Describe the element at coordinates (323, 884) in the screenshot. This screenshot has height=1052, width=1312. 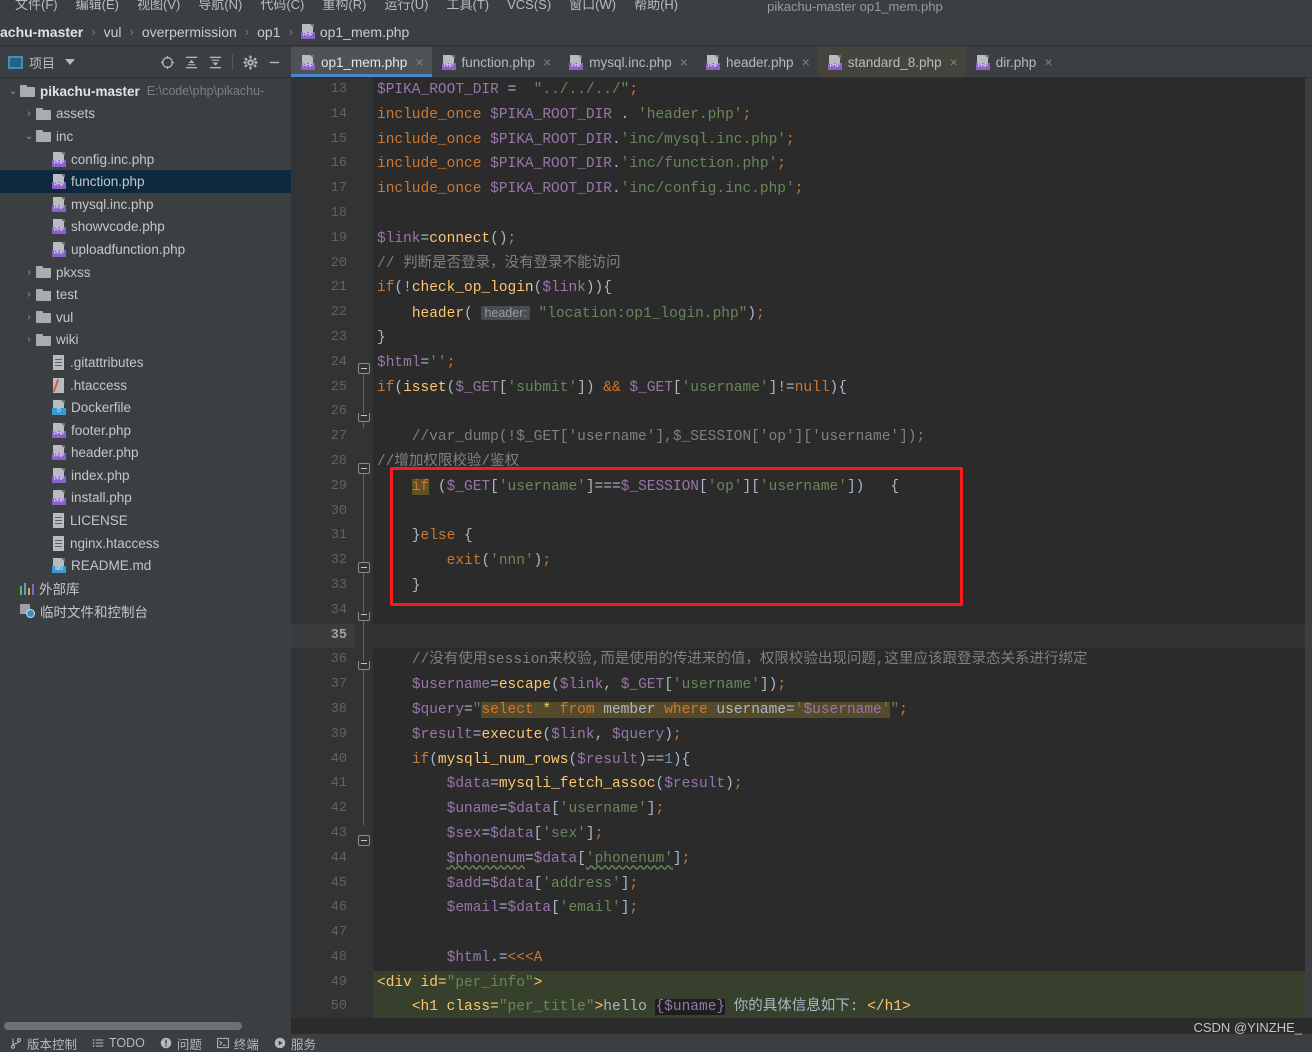
I see `line-number: 45` at that location.